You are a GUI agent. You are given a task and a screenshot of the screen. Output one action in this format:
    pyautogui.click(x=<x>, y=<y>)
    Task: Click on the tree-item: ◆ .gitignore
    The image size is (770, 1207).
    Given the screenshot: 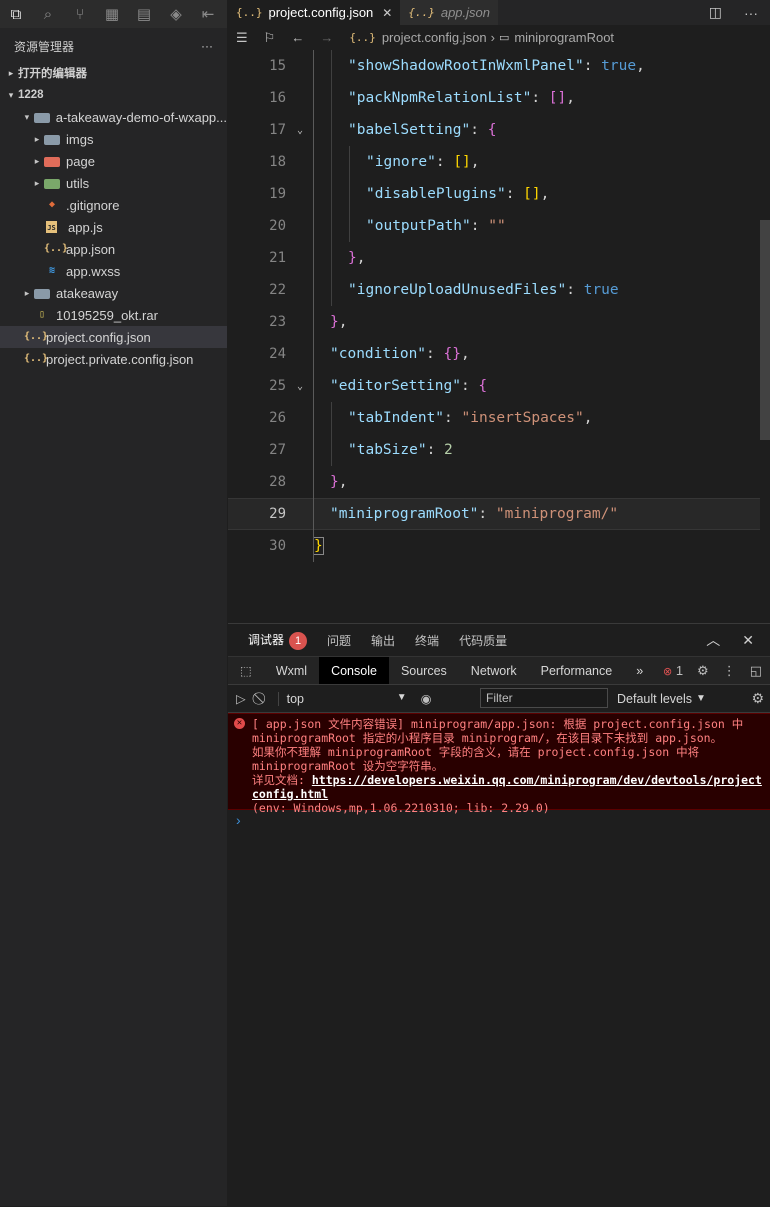 What is the action you would take?
    pyautogui.click(x=113, y=205)
    